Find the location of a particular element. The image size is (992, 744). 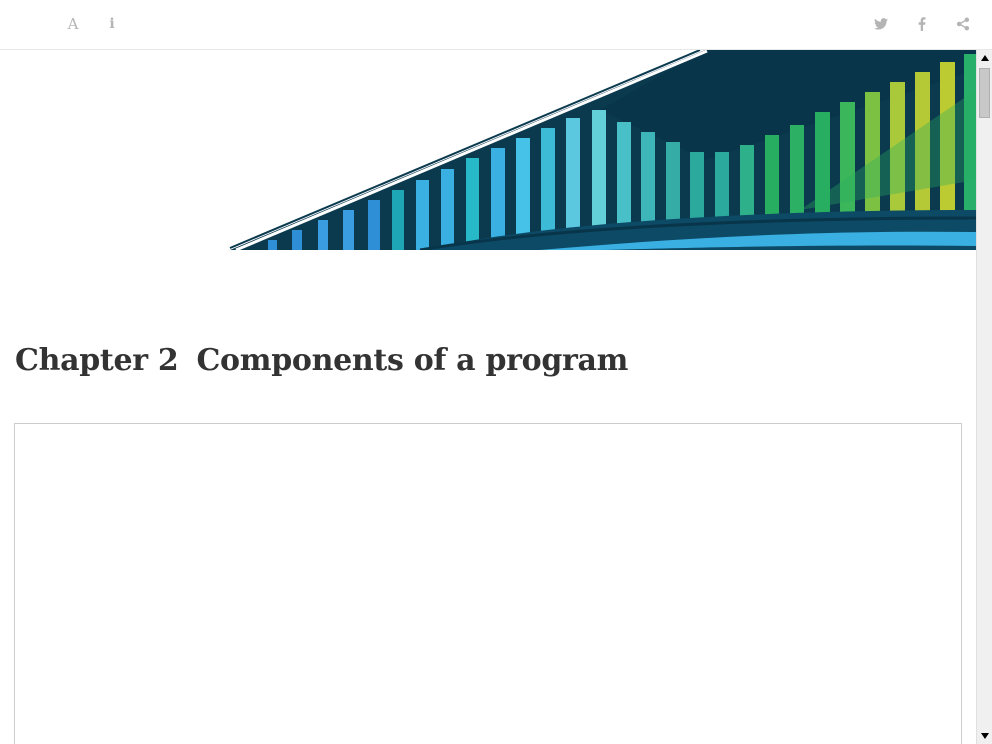

scroll-down-button is located at coordinates (985, 736).